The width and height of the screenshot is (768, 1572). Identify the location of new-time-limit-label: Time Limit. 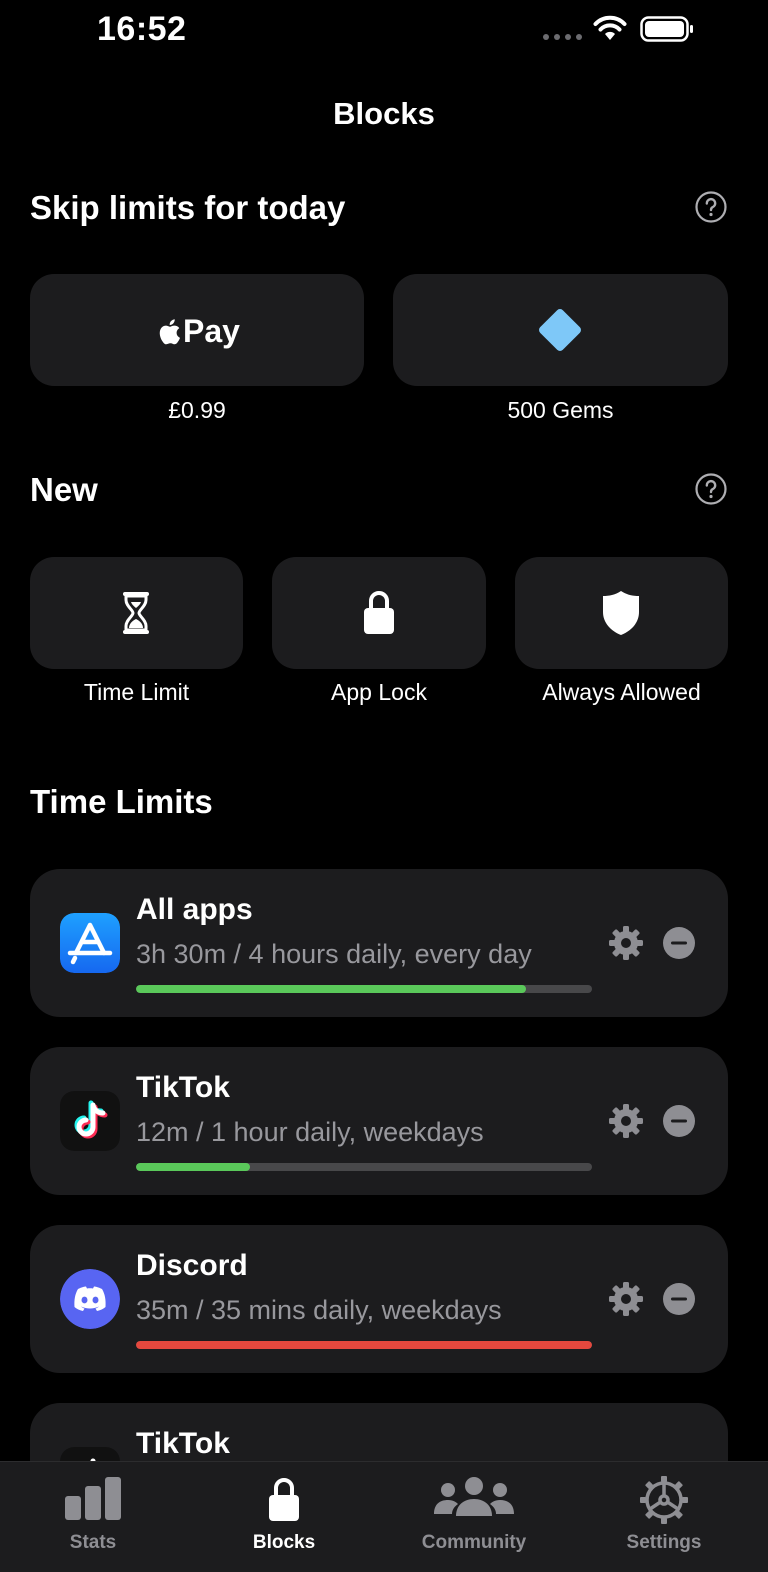
(136, 692).